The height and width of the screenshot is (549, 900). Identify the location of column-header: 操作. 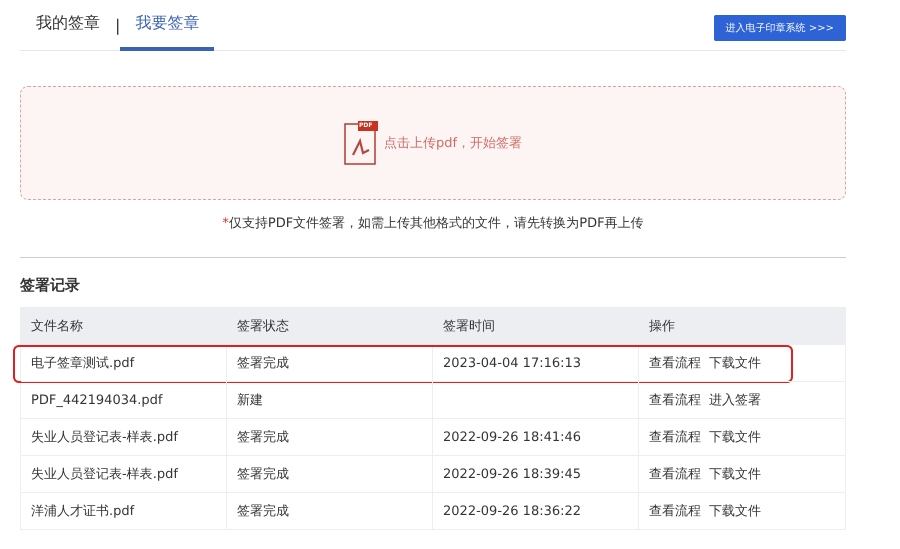
(662, 326).